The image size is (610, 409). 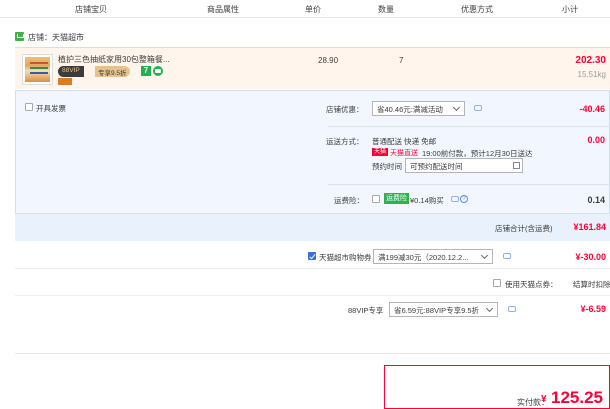 I want to click on reserve-time-placeholder: 可预约配送时间, so click(x=436, y=166).